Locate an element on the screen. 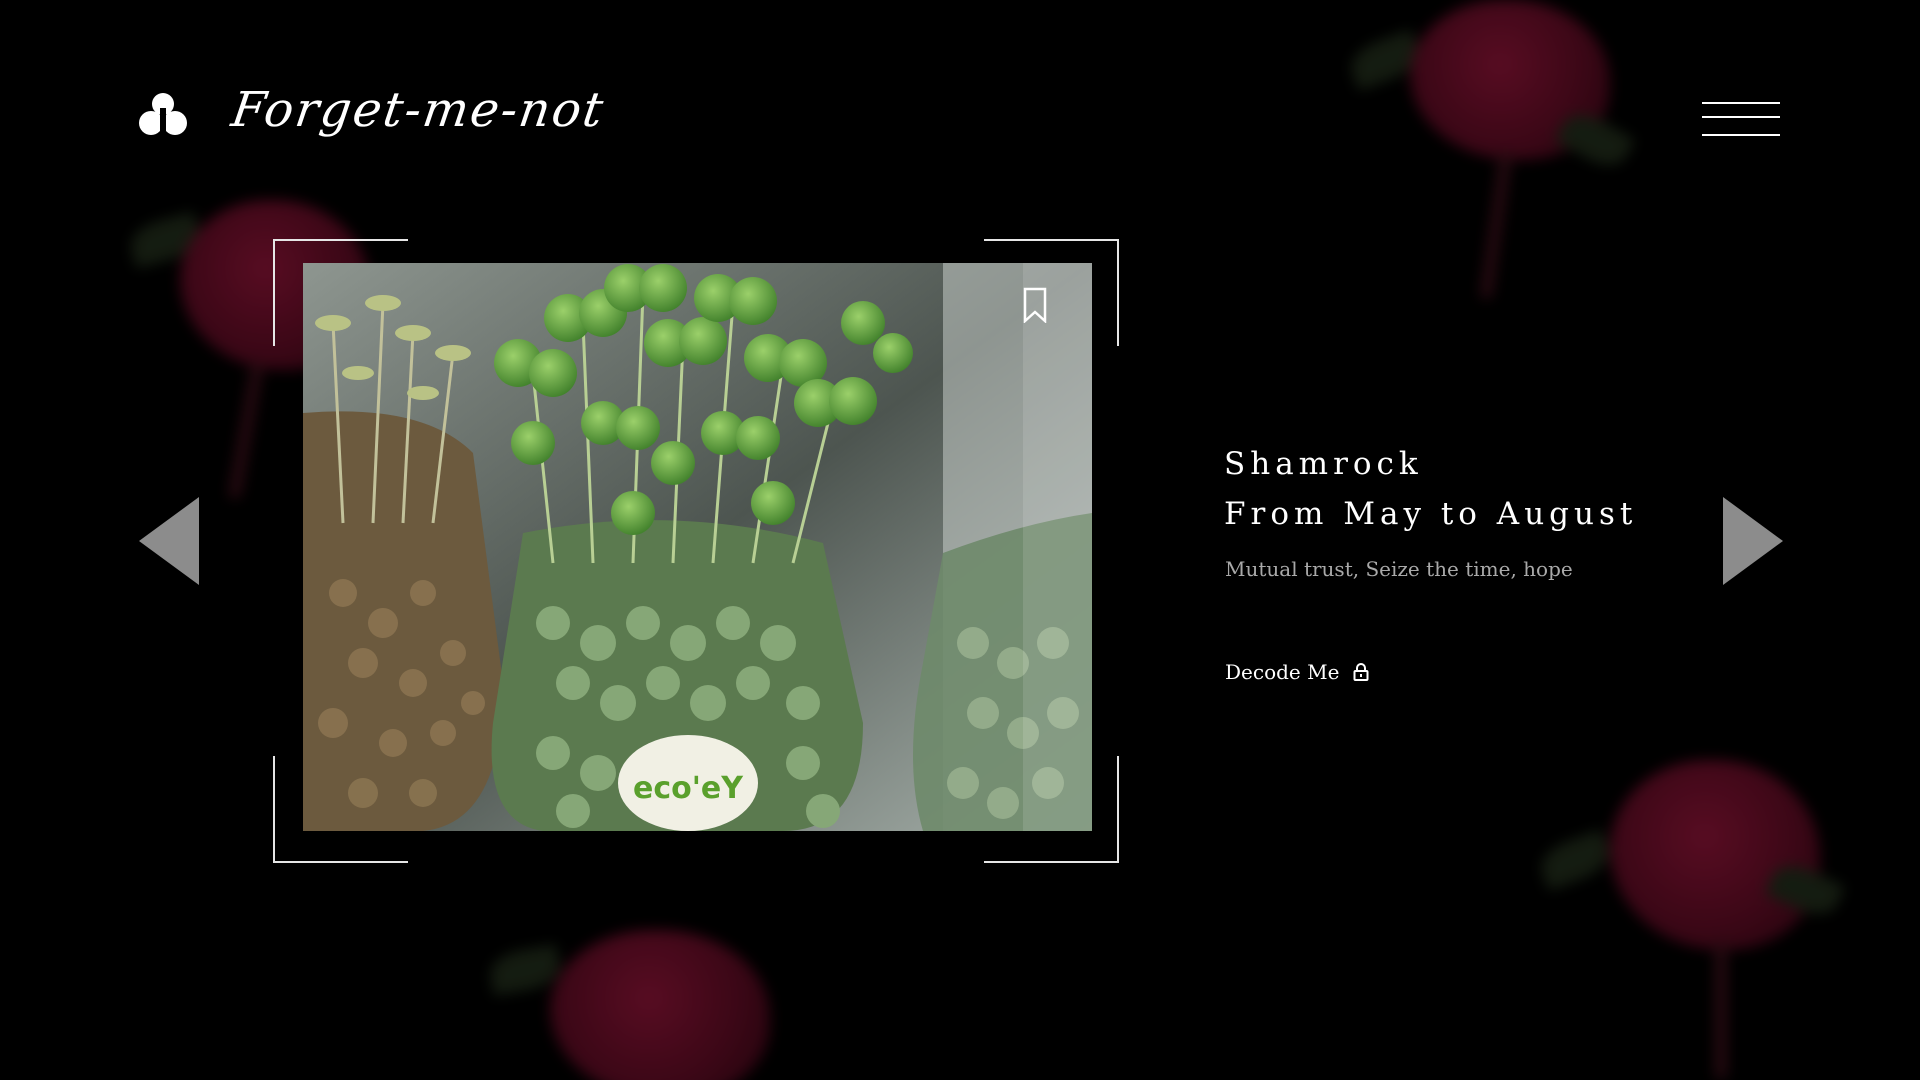  brand-name: Forget-me-not is located at coordinates (418, 110).